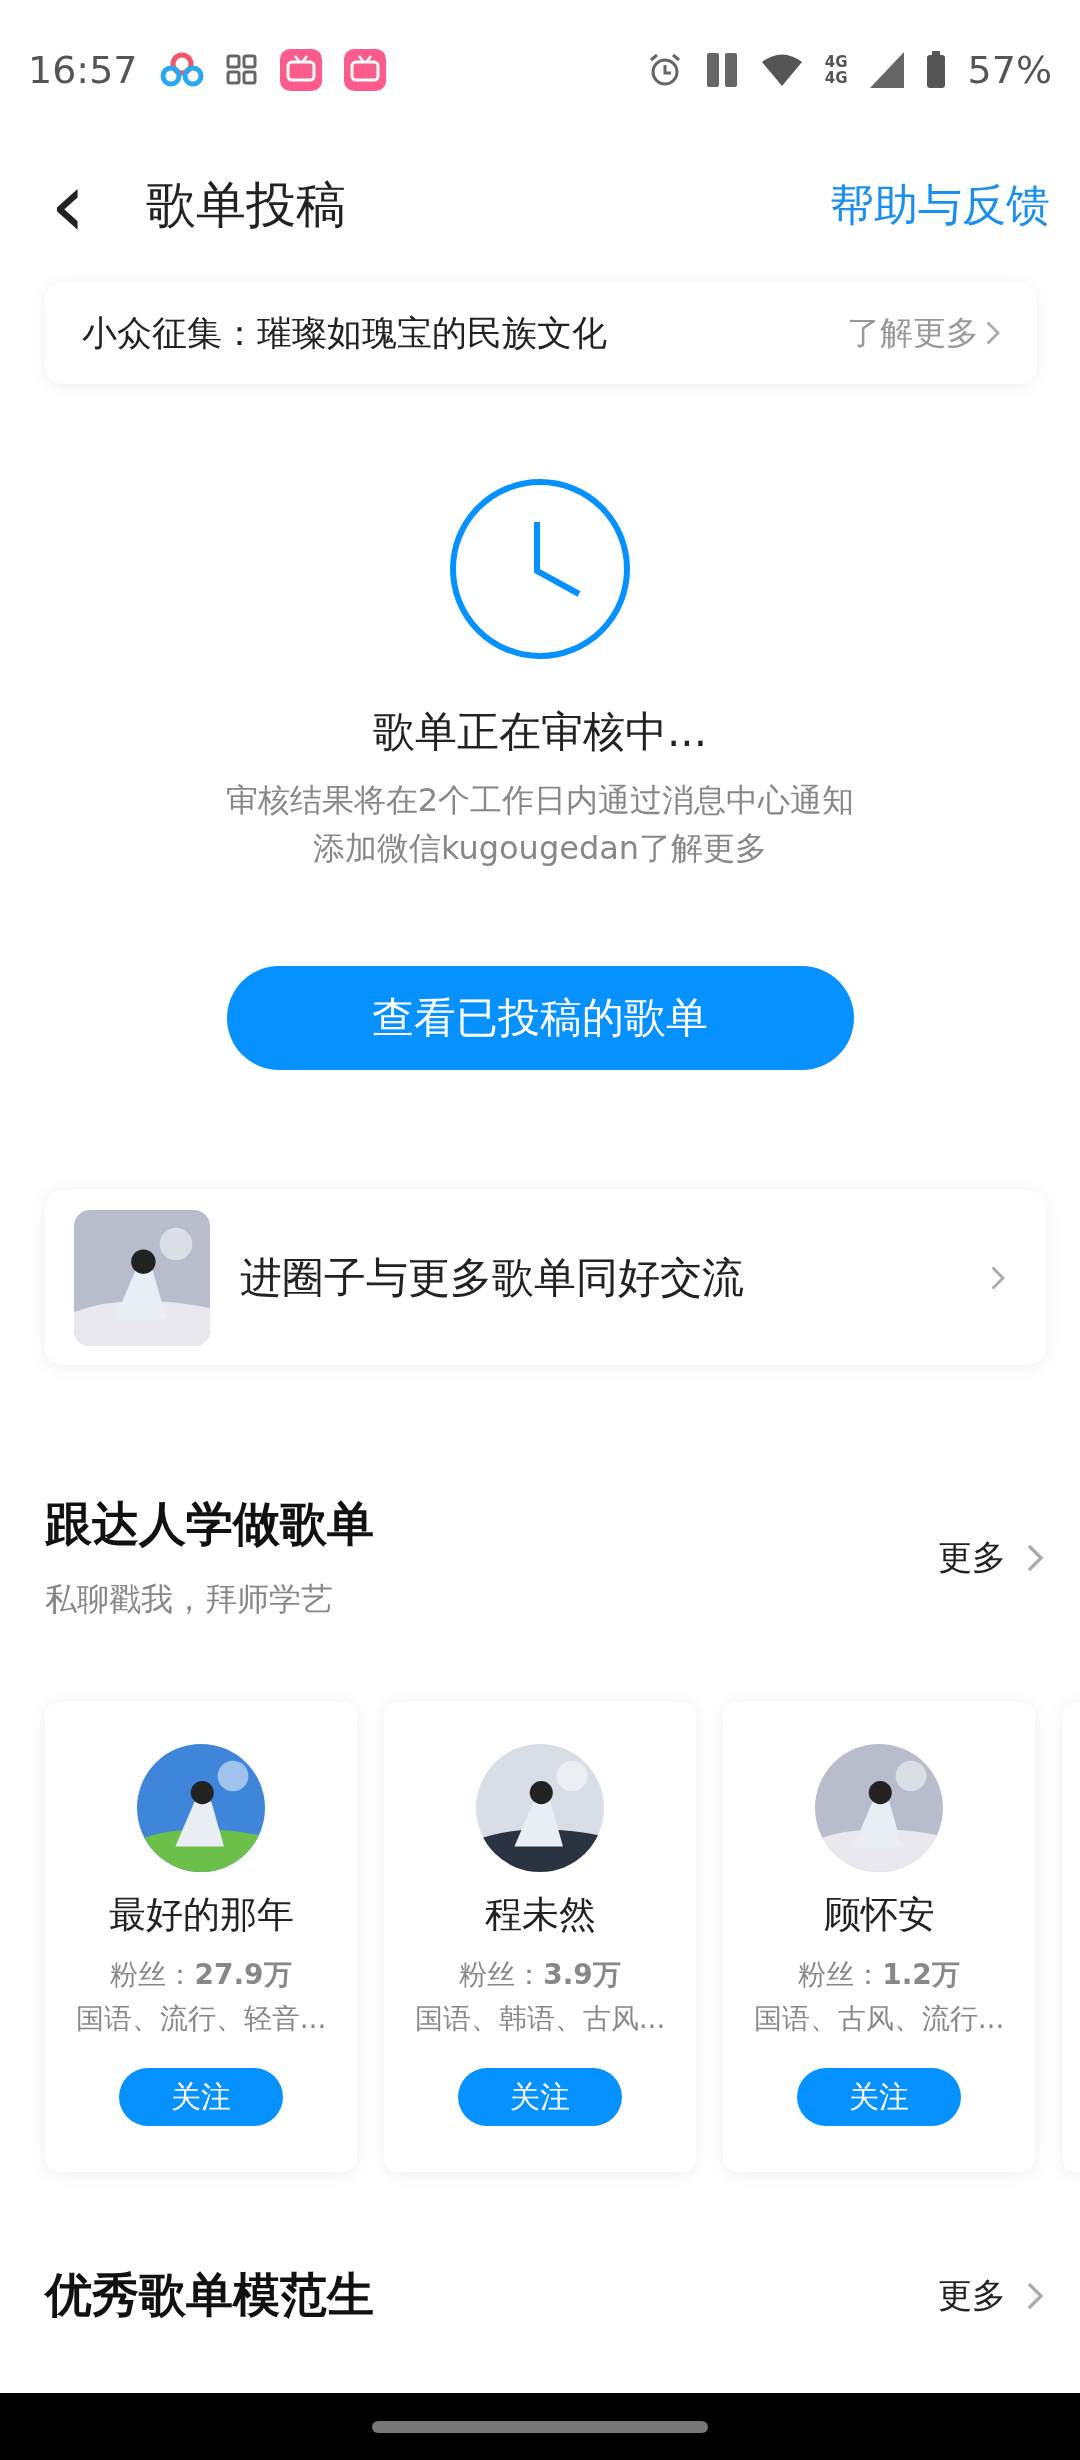 This screenshot has height=2460, width=1080. I want to click on creator-name: 程未然, so click(540, 1915).